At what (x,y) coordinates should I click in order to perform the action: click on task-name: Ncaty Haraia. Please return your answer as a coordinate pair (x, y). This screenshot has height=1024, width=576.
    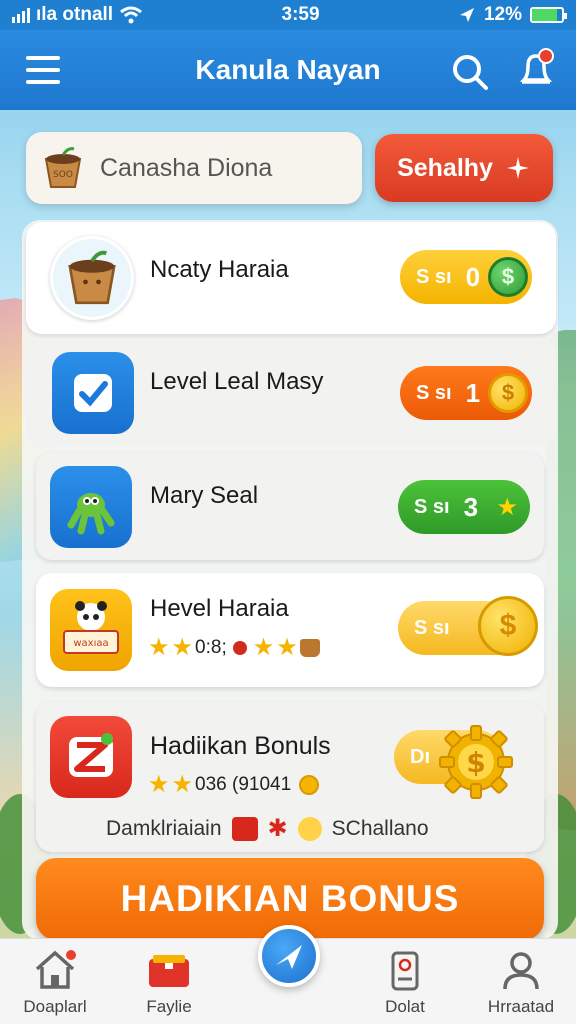
    Looking at the image, I should click on (219, 269).